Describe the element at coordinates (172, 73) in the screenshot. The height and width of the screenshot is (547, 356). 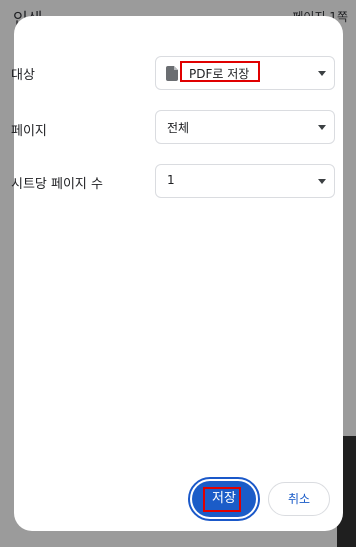
I see `file-icon` at that location.